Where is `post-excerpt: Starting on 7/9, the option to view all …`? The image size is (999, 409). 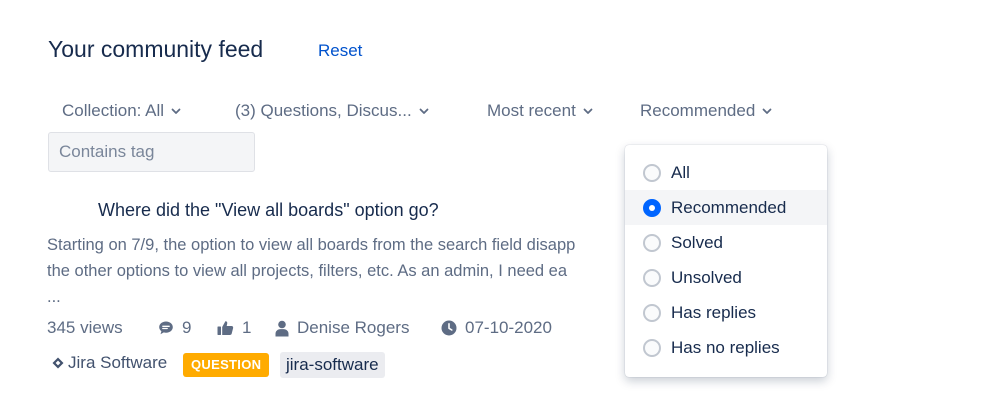
post-excerpt: Starting on 7/9, the option to view all … is located at coordinates (337, 271).